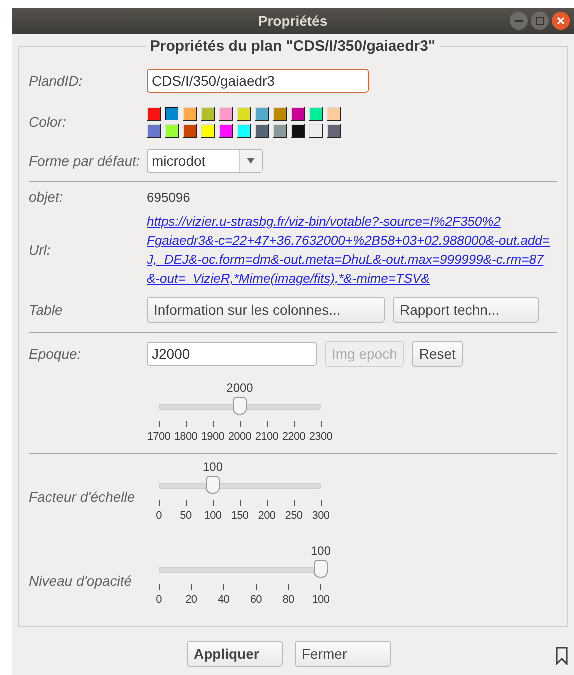 Image resolution: width=574 pixels, height=675 pixels. Describe the element at coordinates (82, 497) in the screenshot. I see `field-label: Facteur d'échelle` at that location.